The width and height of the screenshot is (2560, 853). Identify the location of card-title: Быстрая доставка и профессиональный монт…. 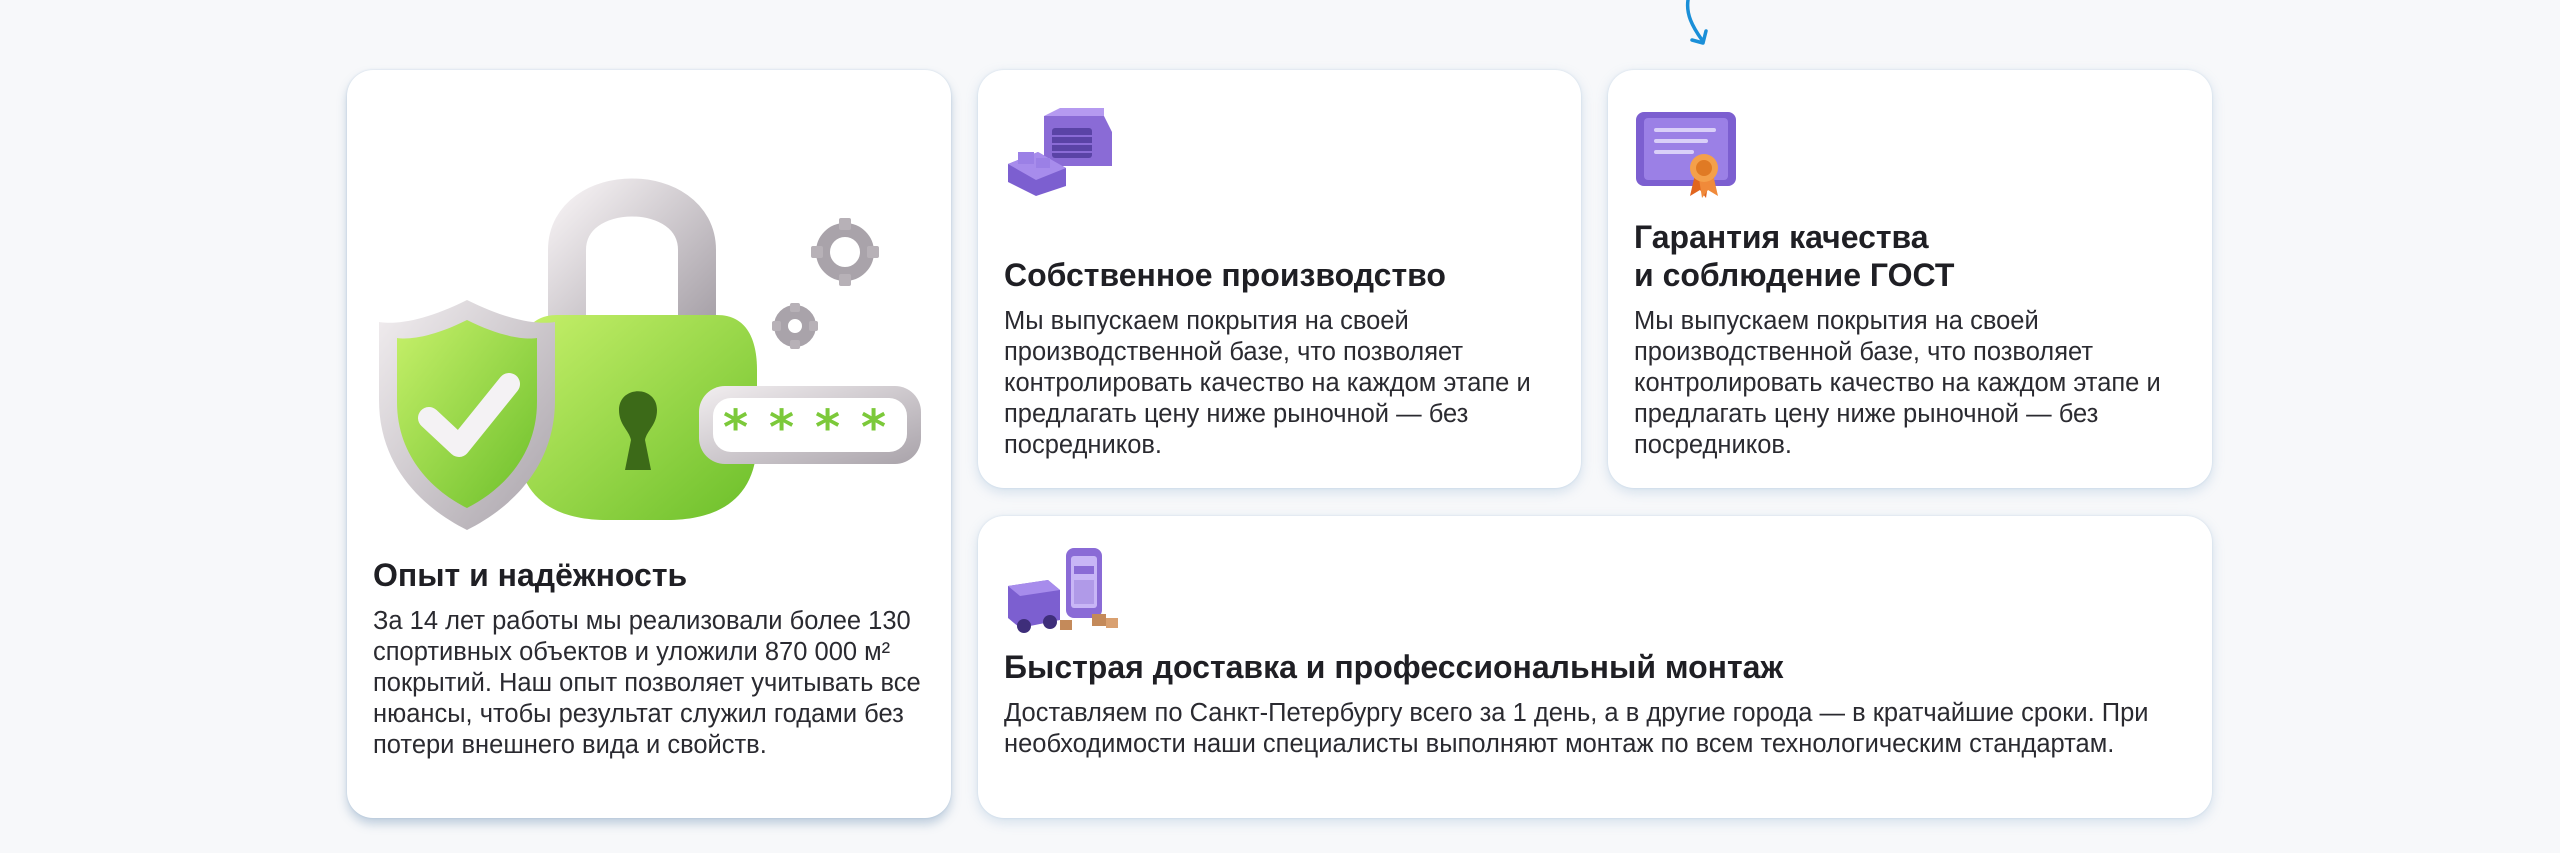
(1394, 667).